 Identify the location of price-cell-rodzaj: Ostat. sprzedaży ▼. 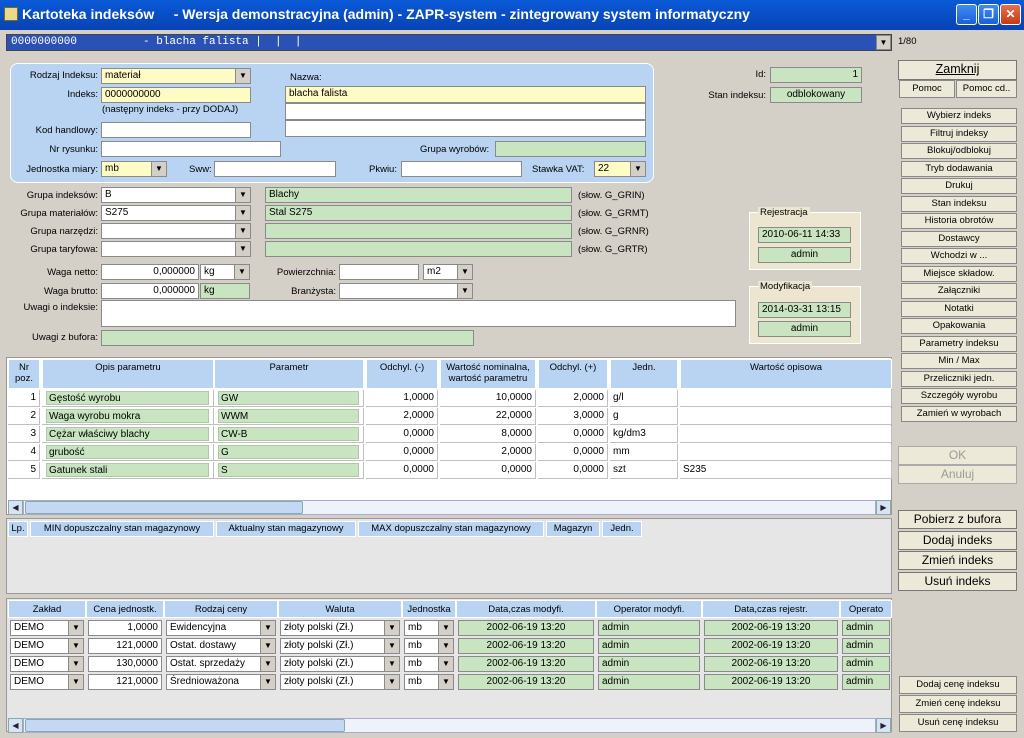
(221, 664).